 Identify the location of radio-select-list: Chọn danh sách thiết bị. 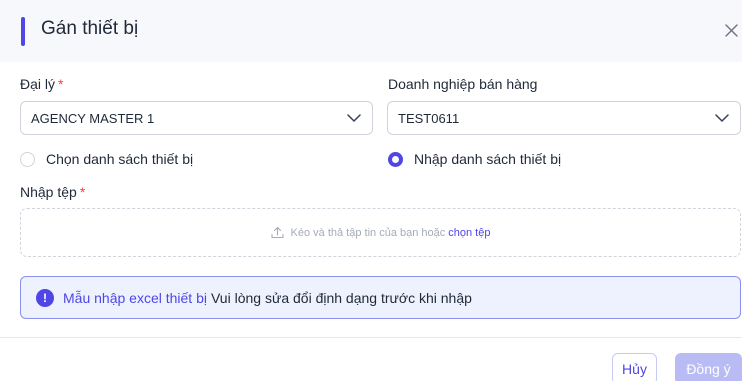
(106, 159).